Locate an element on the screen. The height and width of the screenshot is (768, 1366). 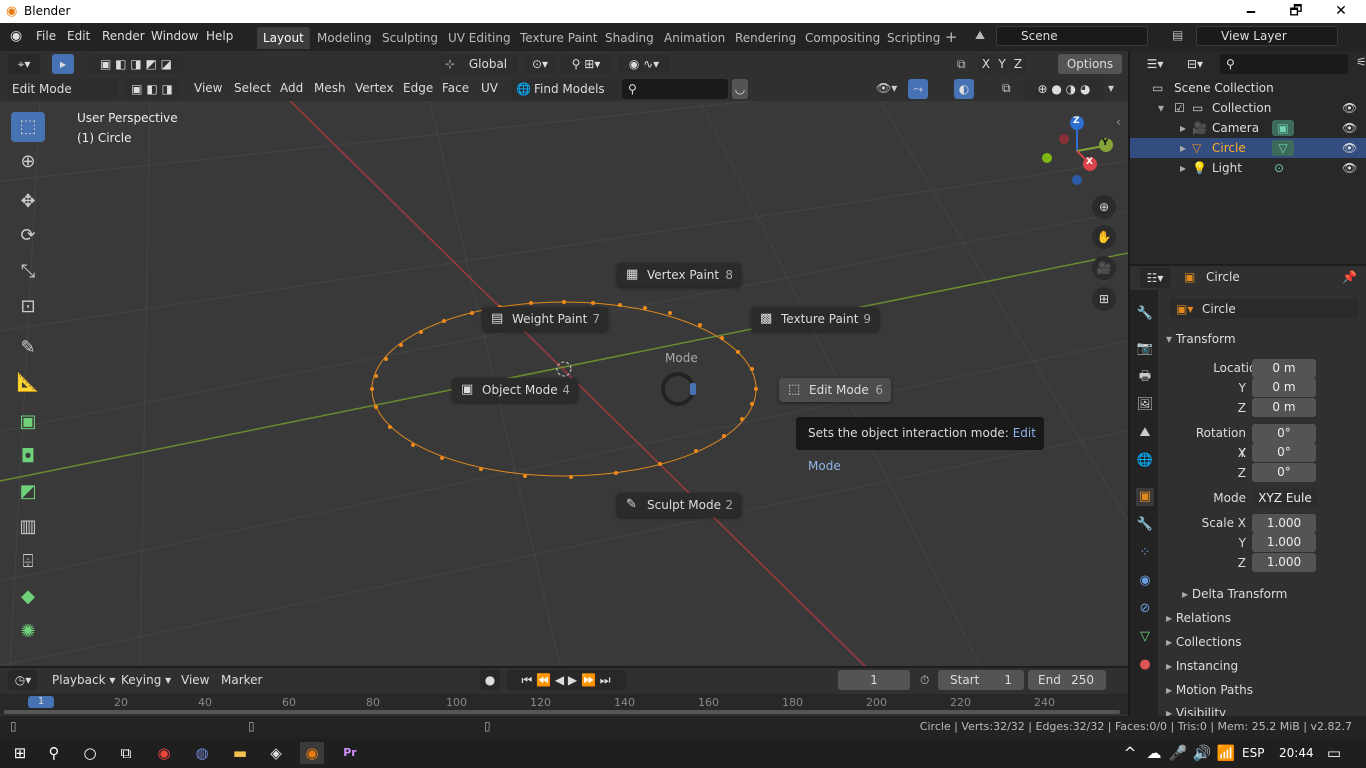
editor-type-icon: ⌖▾ is located at coordinates (24, 64).